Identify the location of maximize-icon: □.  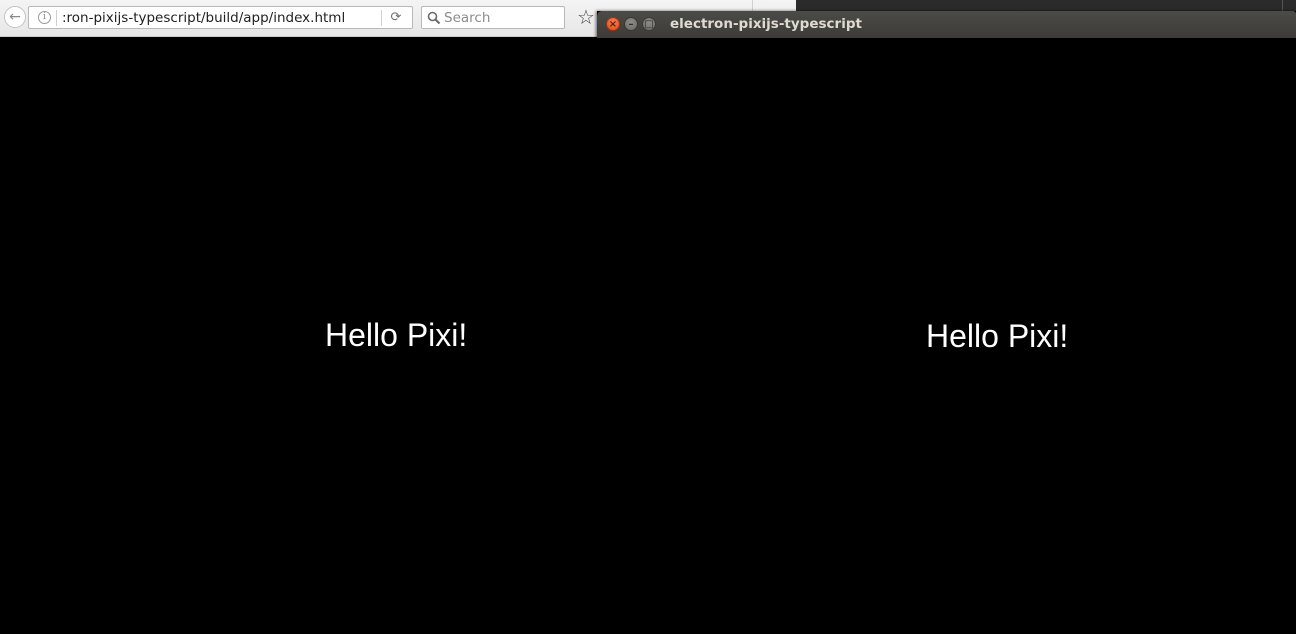
(649, 24).